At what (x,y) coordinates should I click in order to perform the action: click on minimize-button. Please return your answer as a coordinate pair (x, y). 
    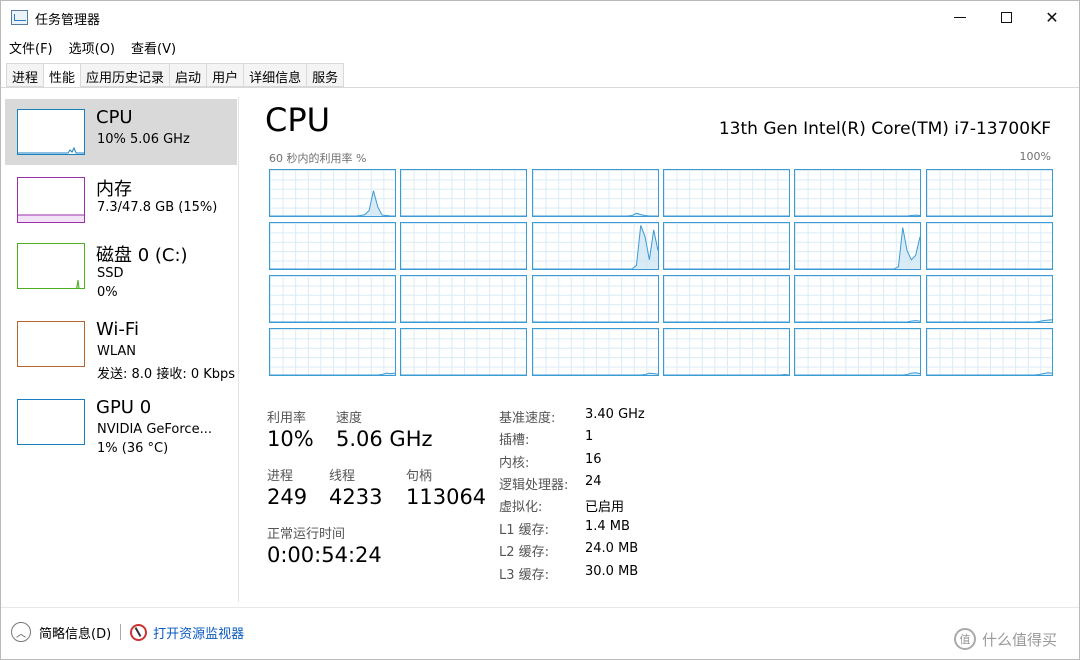
    Looking at the image, I should click on (960, 17).